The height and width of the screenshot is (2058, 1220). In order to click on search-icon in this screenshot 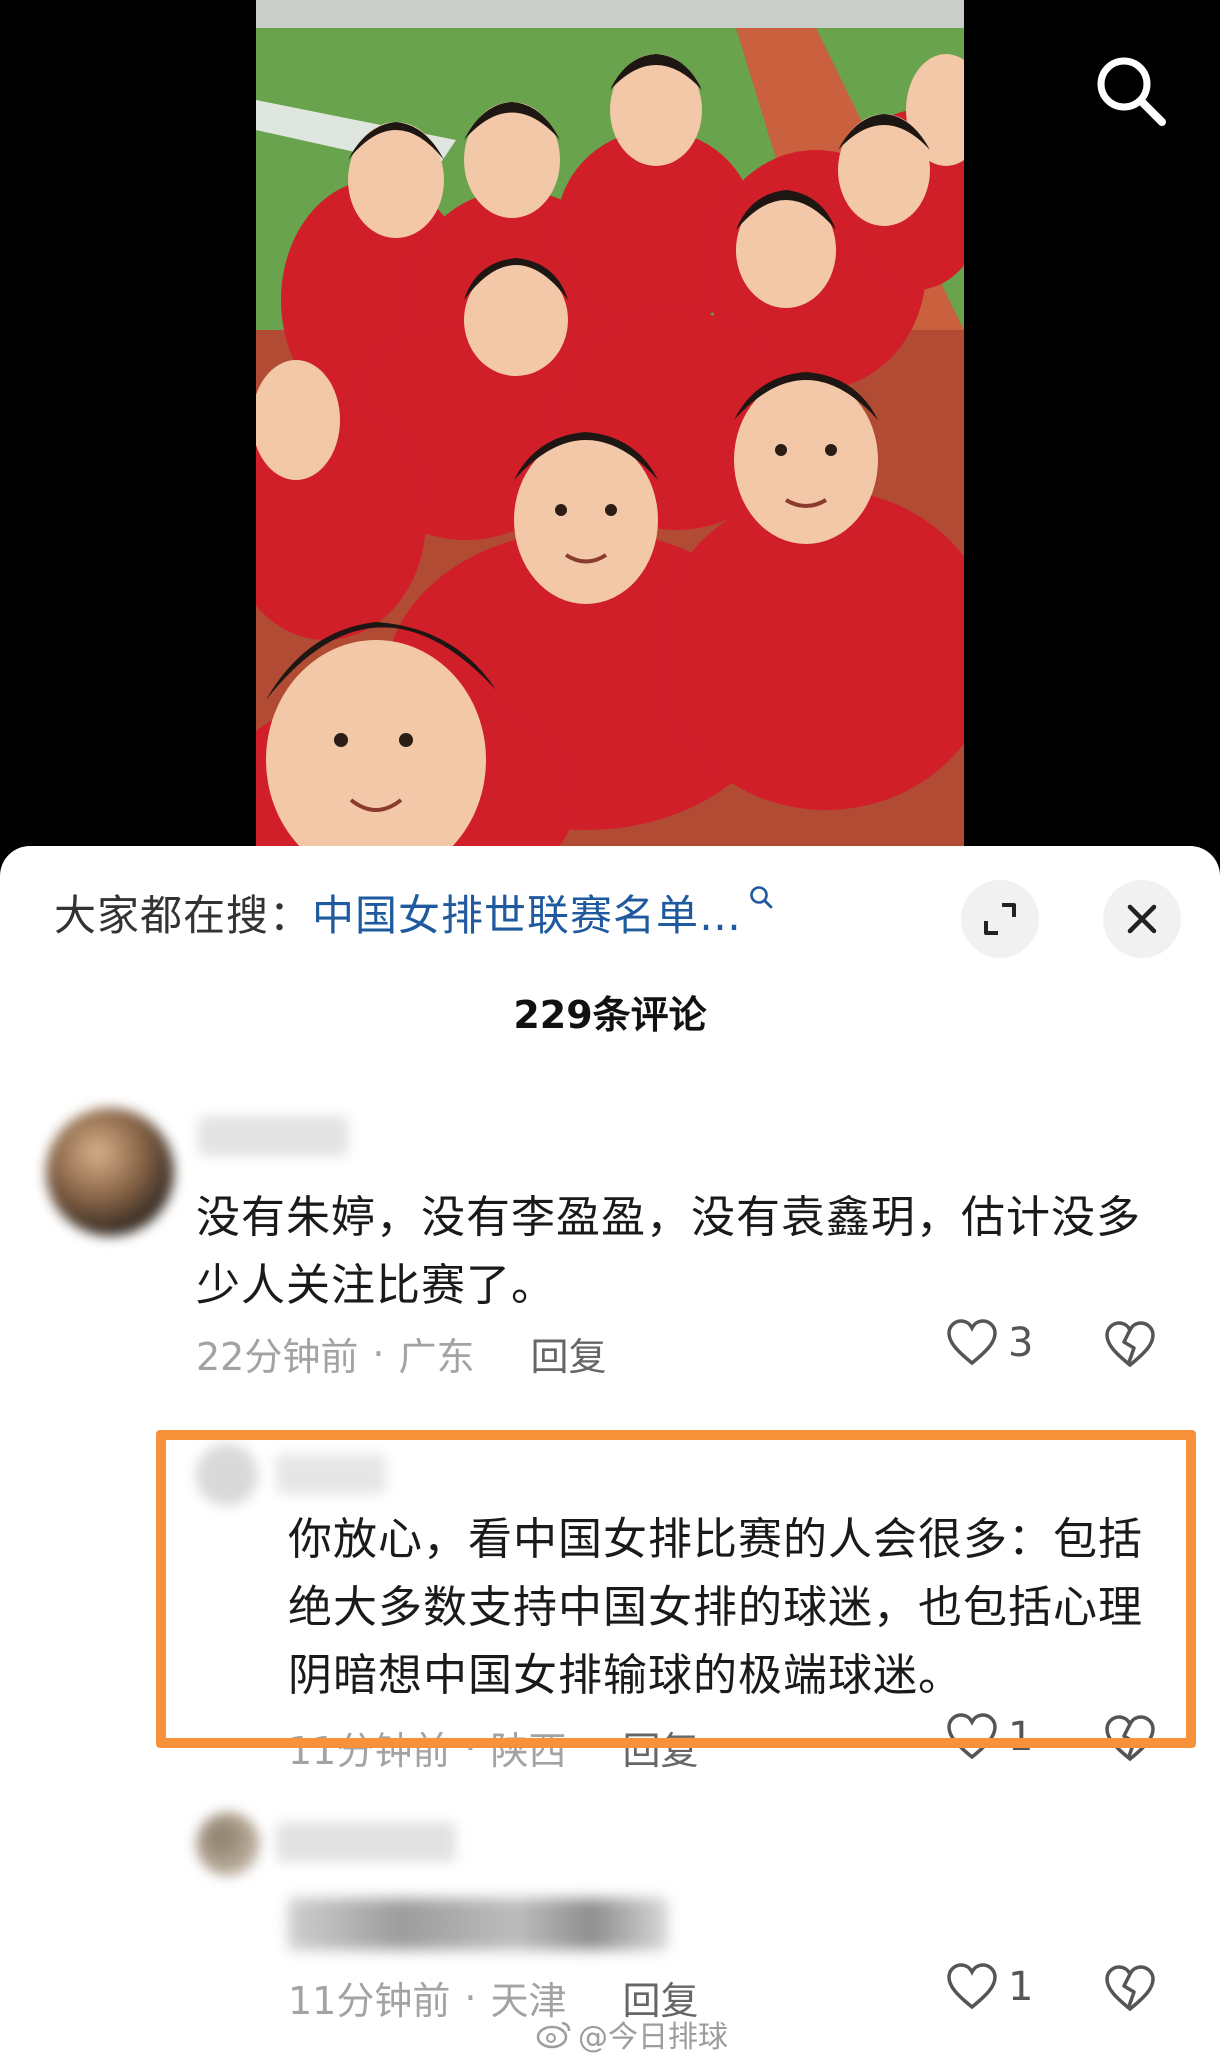, I will do `click(1131, 91)`.